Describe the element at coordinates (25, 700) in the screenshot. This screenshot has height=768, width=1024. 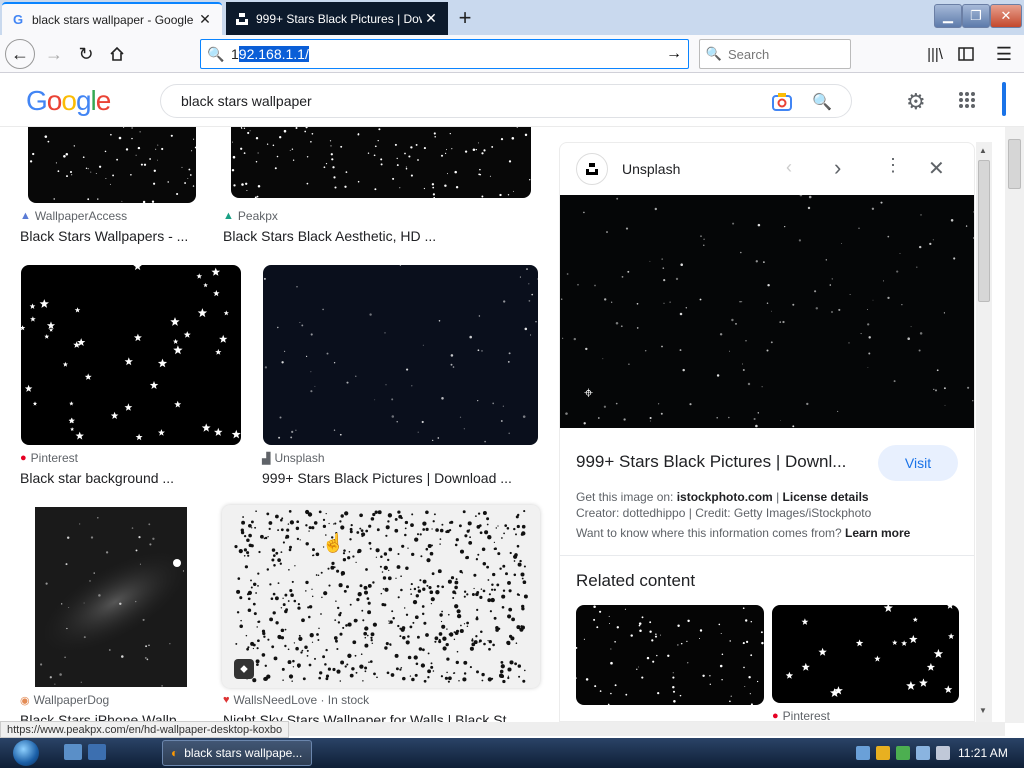
I see `wallpaperdog-icon: ◉` at that location.